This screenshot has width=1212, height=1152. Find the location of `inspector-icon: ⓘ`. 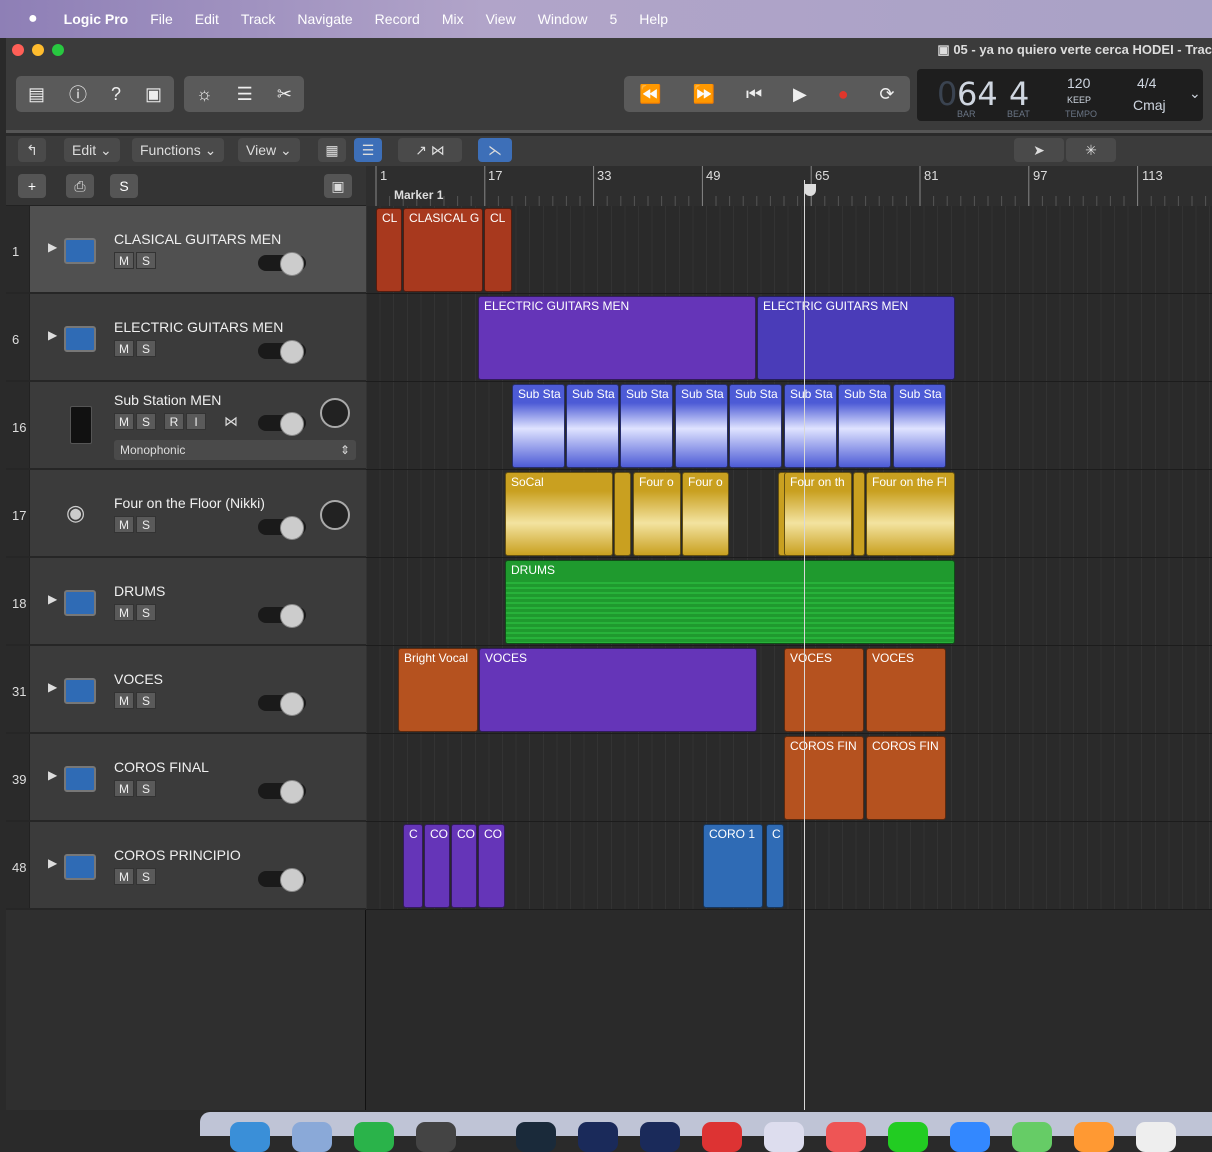

inspector-icon: ⓘ is located at coordinates (78, 94).